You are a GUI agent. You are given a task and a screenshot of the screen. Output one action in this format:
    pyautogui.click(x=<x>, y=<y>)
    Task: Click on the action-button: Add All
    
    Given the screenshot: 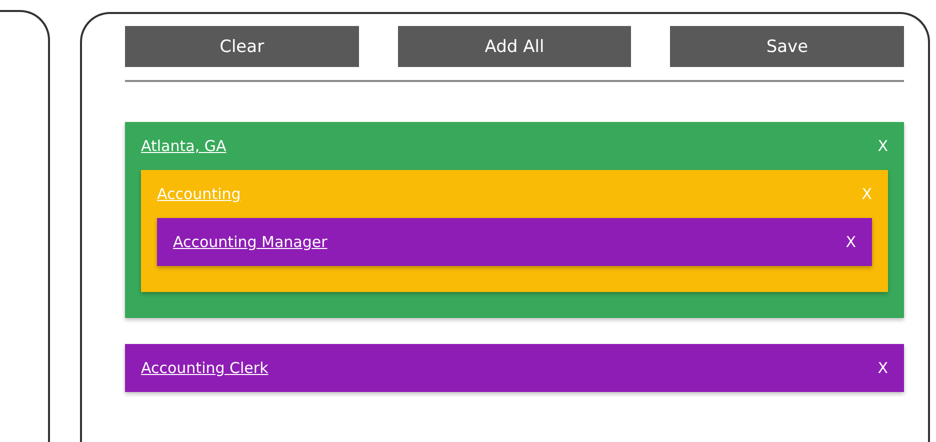 What is the action you would take?
    pyautogui.click(x=515, y=46)
    